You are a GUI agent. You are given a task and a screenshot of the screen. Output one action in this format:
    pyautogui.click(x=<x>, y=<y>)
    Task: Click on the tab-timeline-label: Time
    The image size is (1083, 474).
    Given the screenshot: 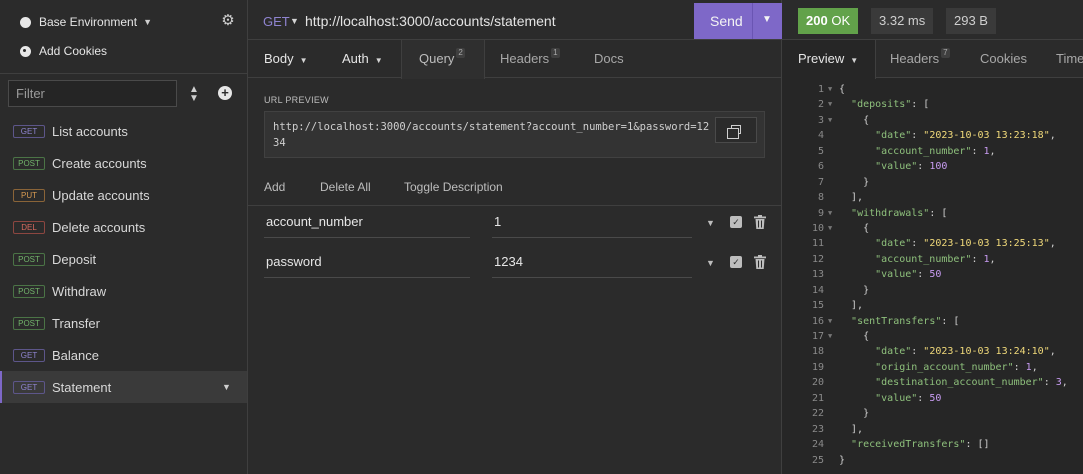 What is the action you would take?
    pyautogui.click(x=1069, y=58)
    